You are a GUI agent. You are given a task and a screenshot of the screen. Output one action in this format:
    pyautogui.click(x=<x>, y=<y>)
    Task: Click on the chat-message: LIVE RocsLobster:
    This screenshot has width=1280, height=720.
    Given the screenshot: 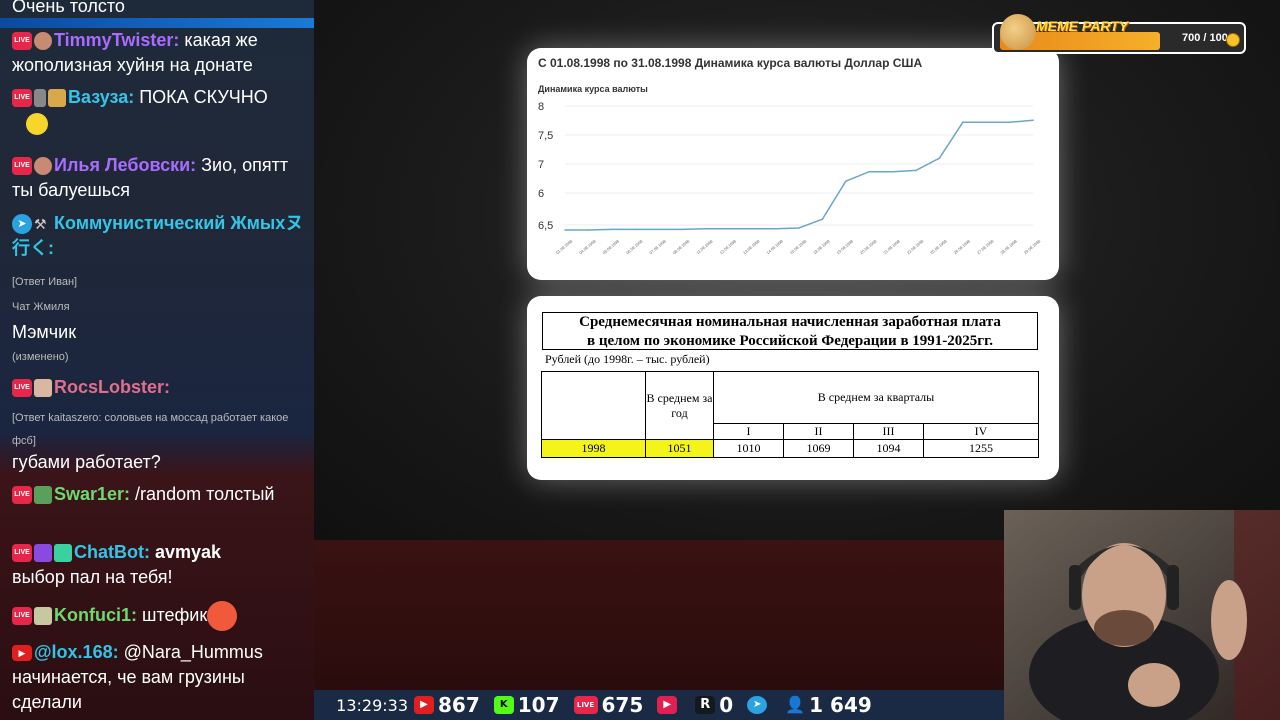 What is the action you would take?
    pyautogui.click(x=160, y=387)
    